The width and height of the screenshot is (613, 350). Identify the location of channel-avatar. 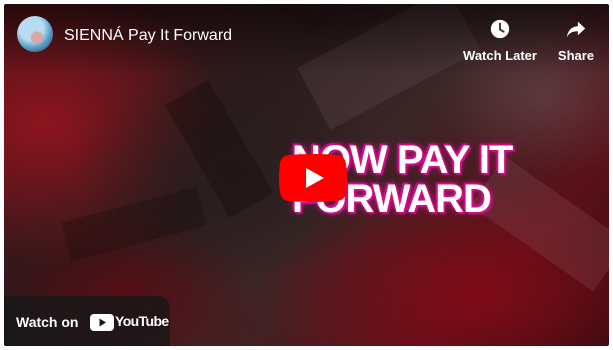
(35, 34).